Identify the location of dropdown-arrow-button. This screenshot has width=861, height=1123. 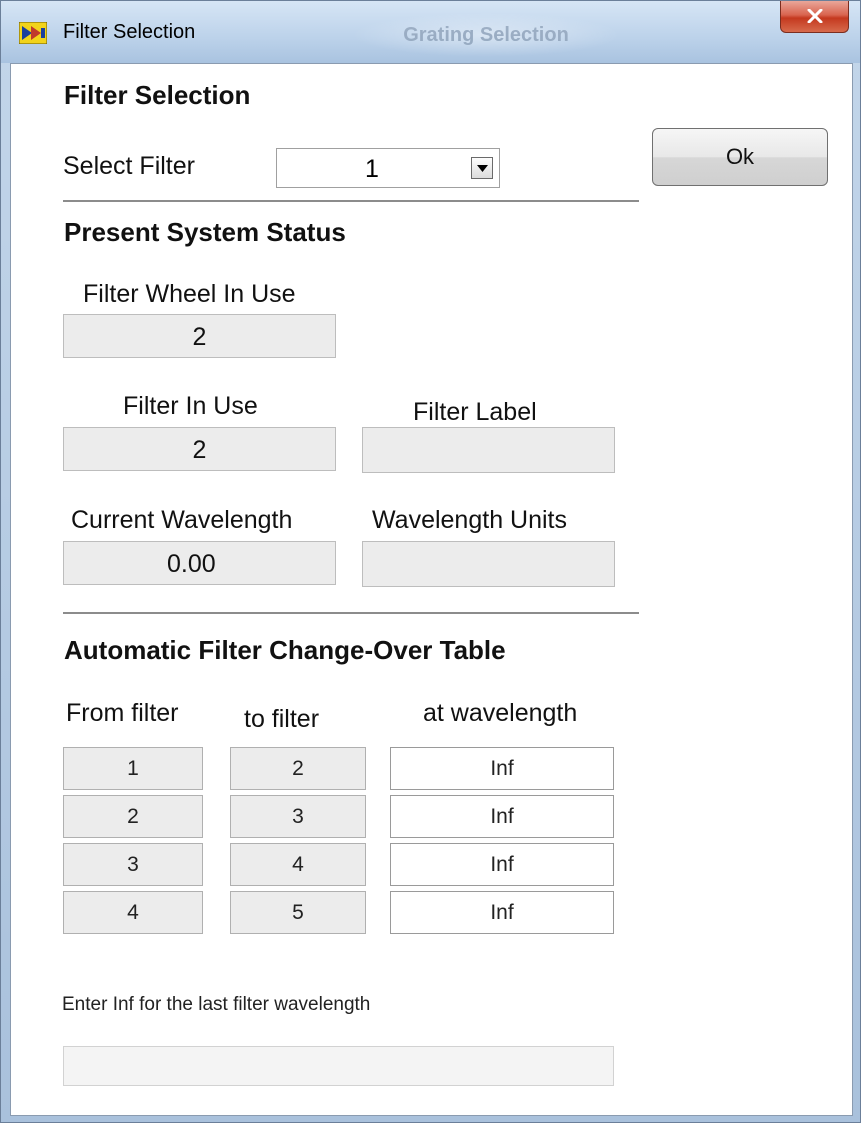
(482, 168).